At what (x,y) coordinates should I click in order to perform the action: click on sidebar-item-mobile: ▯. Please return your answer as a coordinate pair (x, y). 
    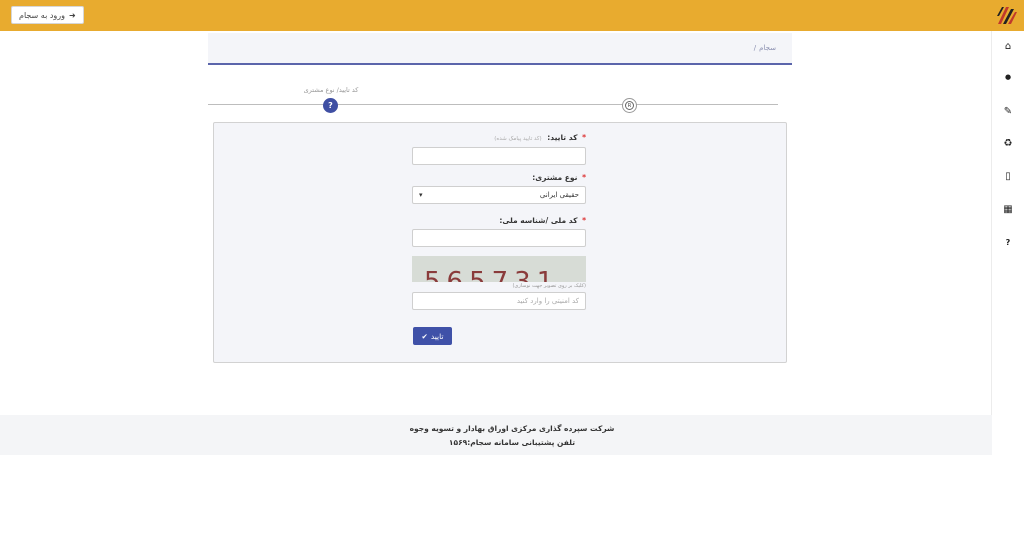
    Looking at the image, I should click on (1008, 176).